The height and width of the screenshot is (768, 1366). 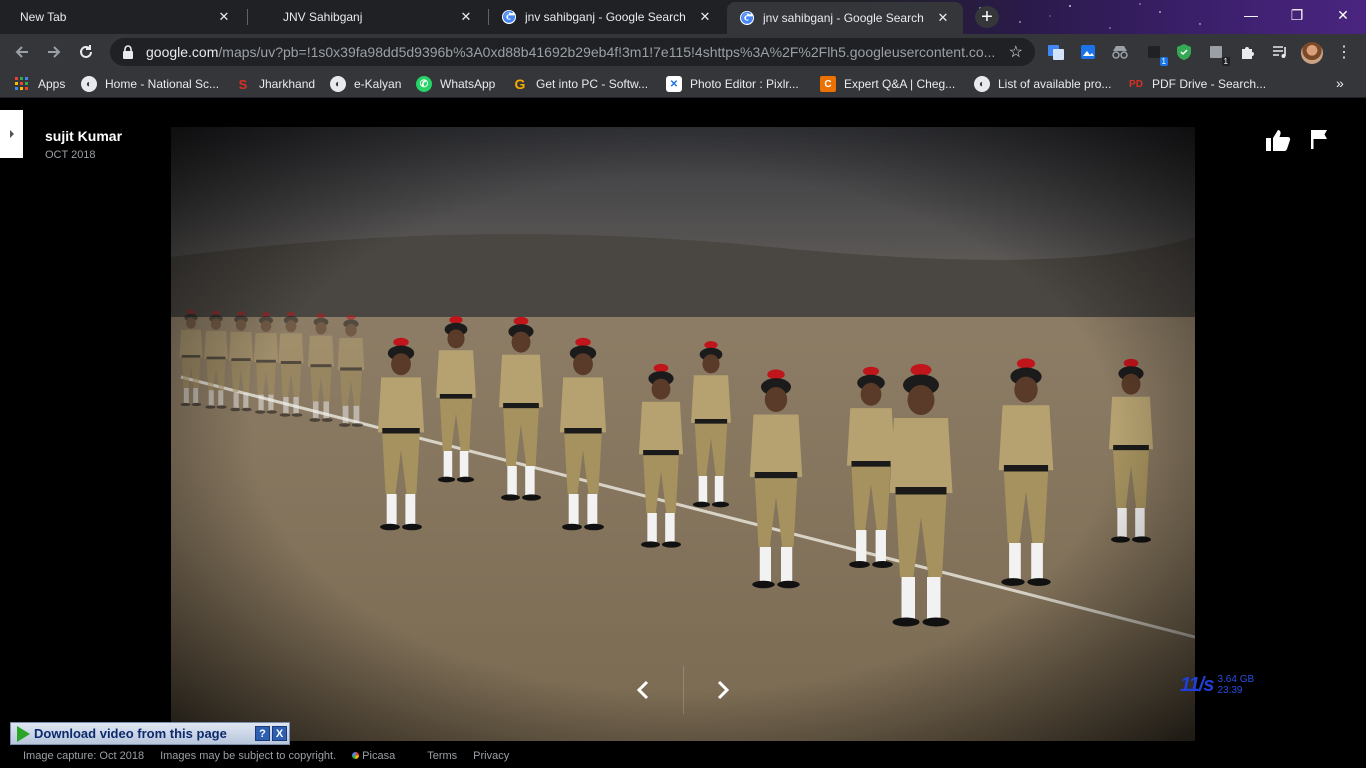 I want to click on incognito-extension-icon, so click(x=1120, y=52).